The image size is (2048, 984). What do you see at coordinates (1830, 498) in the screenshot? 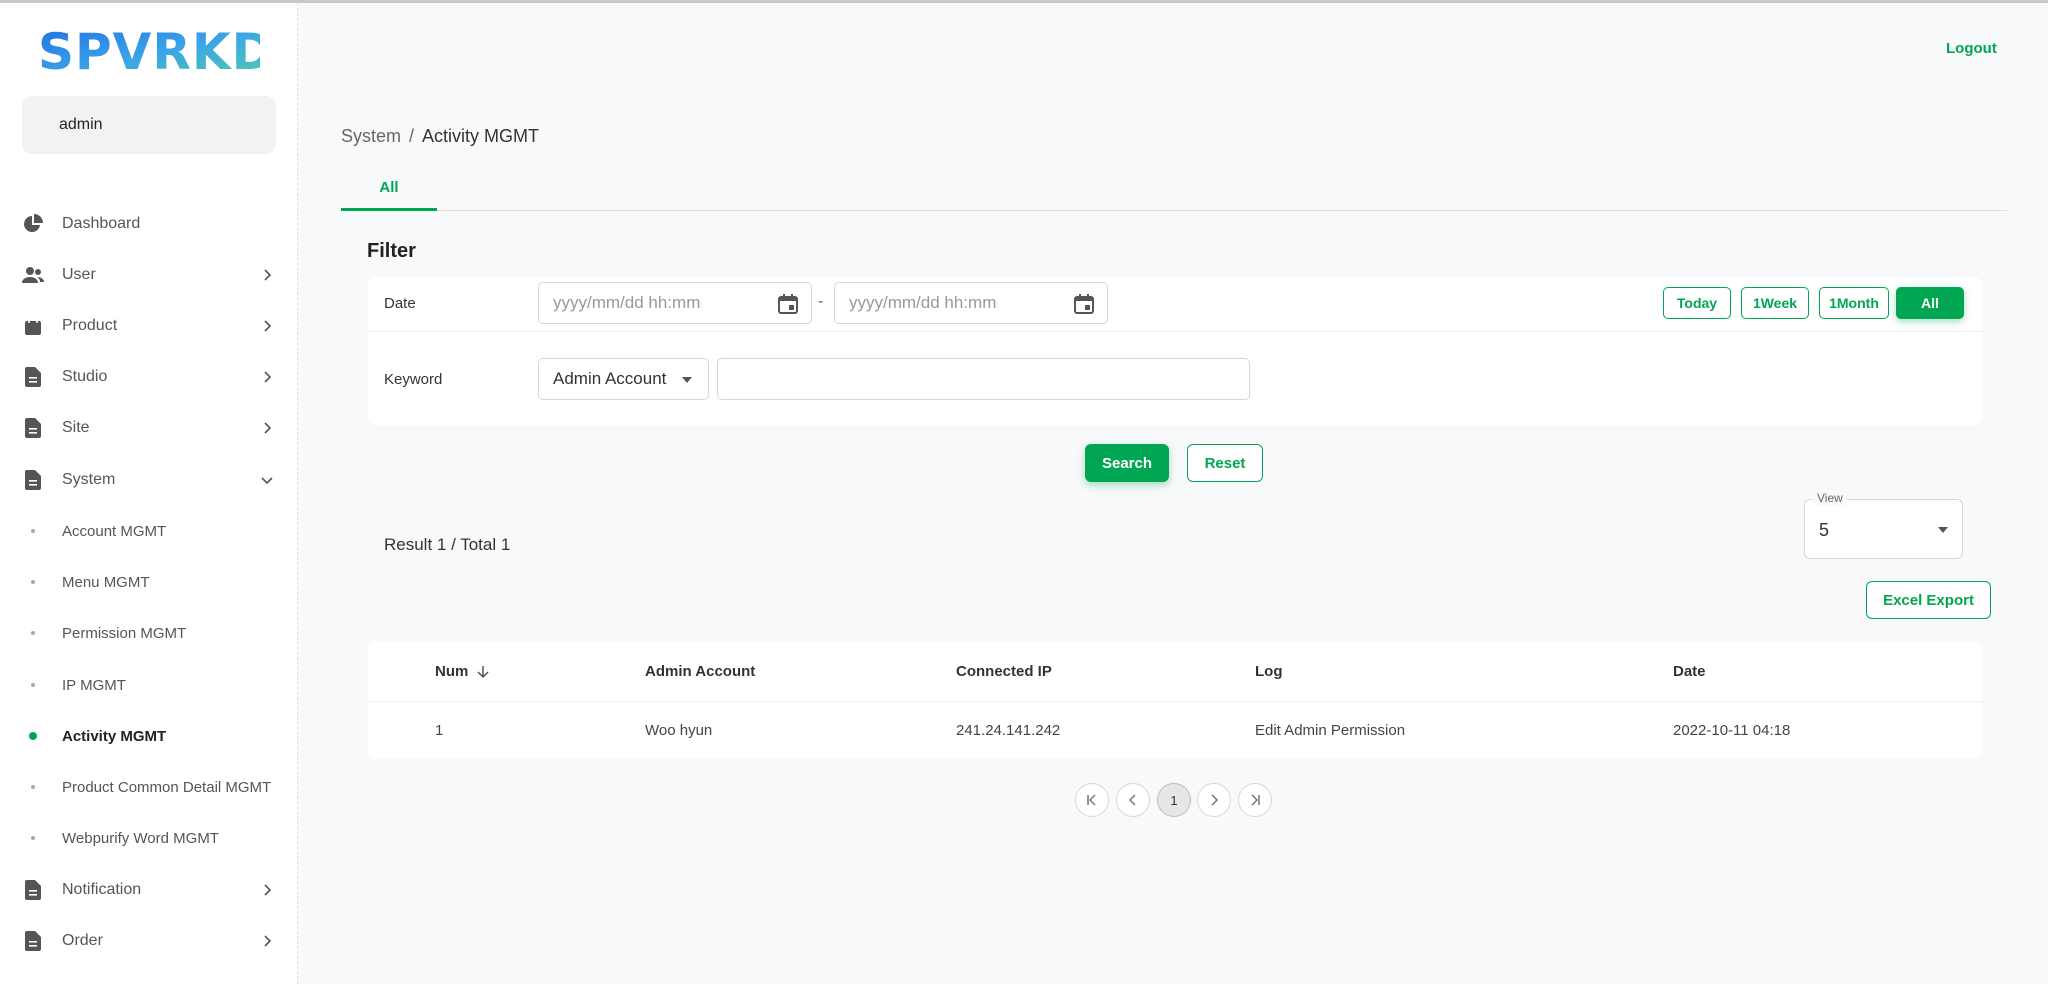
I see `view-count-label: View` at bounding box center [1830, 498].